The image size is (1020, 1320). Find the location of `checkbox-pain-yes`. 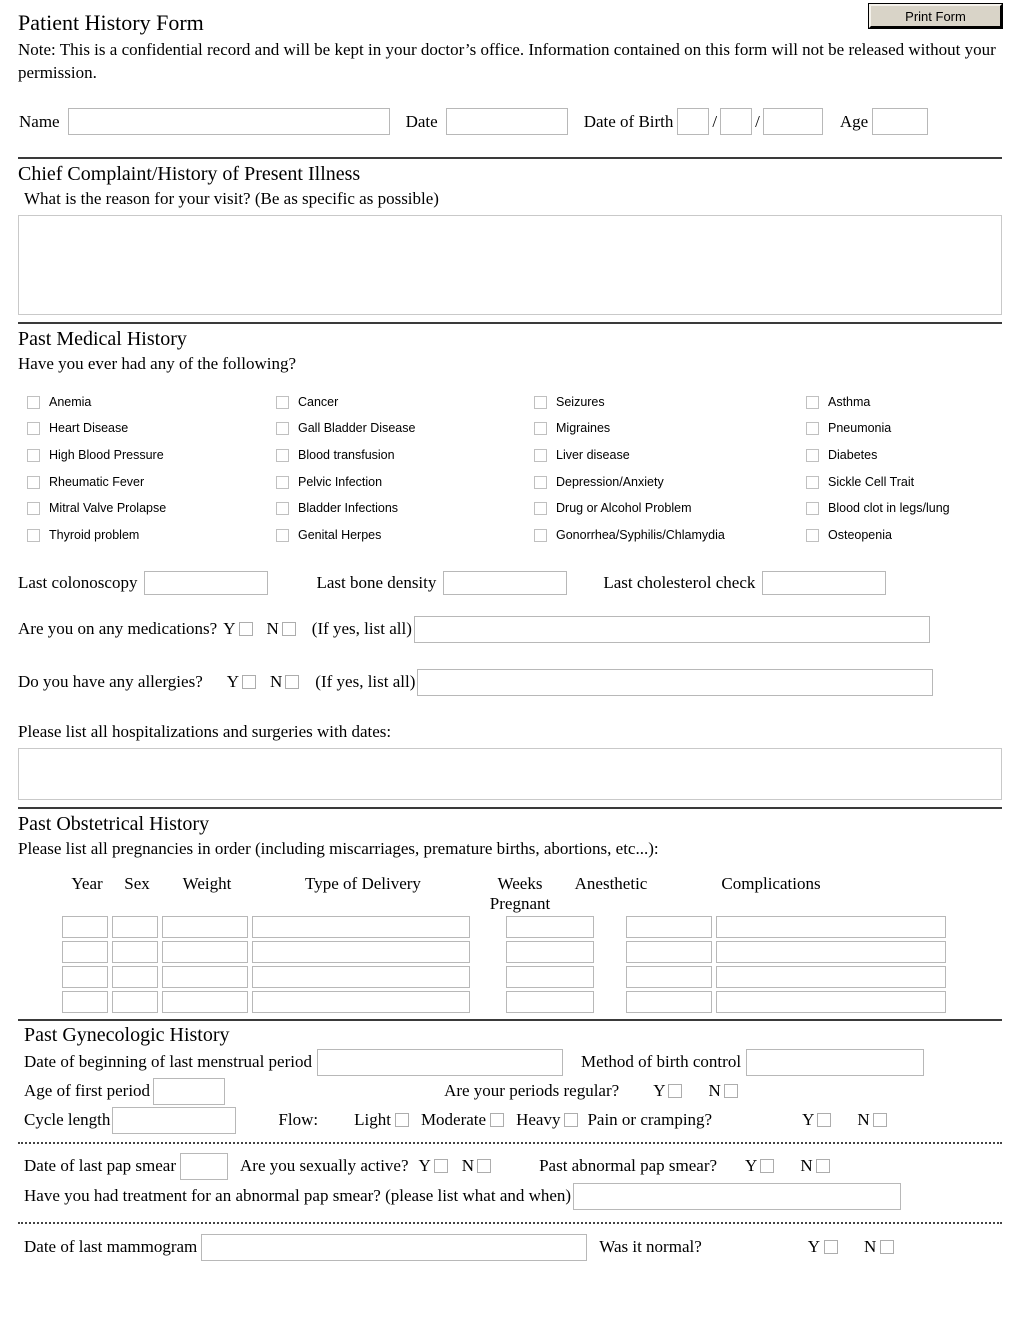

checkbox-pain-yes is located at coordinates (824, 1120).